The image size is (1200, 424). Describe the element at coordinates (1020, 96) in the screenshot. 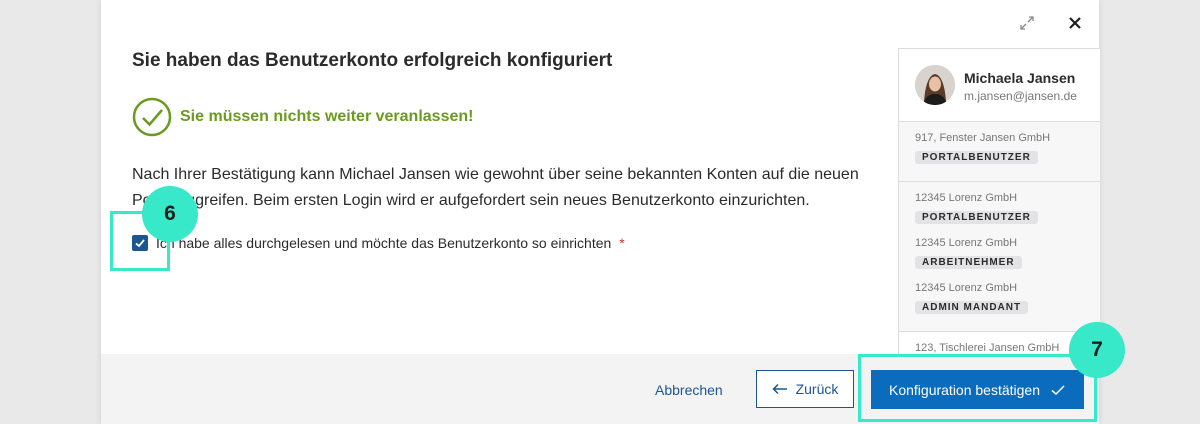

I see `profile-email: m.jansen@jansen.de` at that location.